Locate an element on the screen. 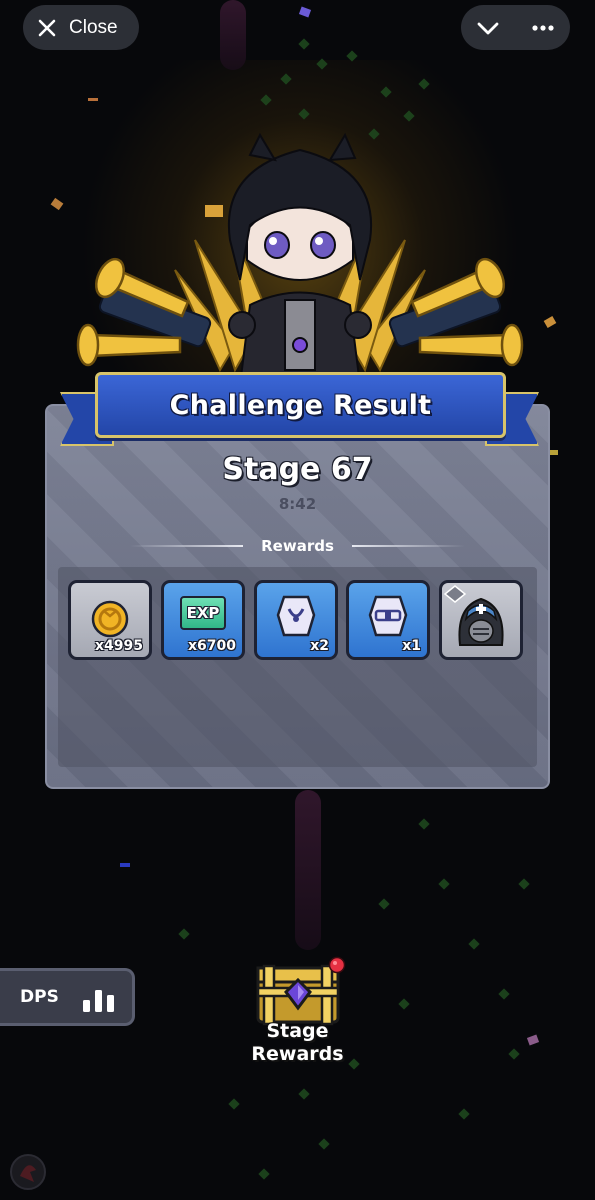 The height and width of the screenshot is (1200, 595). close-label: Close is located at coordinates (93, 27).